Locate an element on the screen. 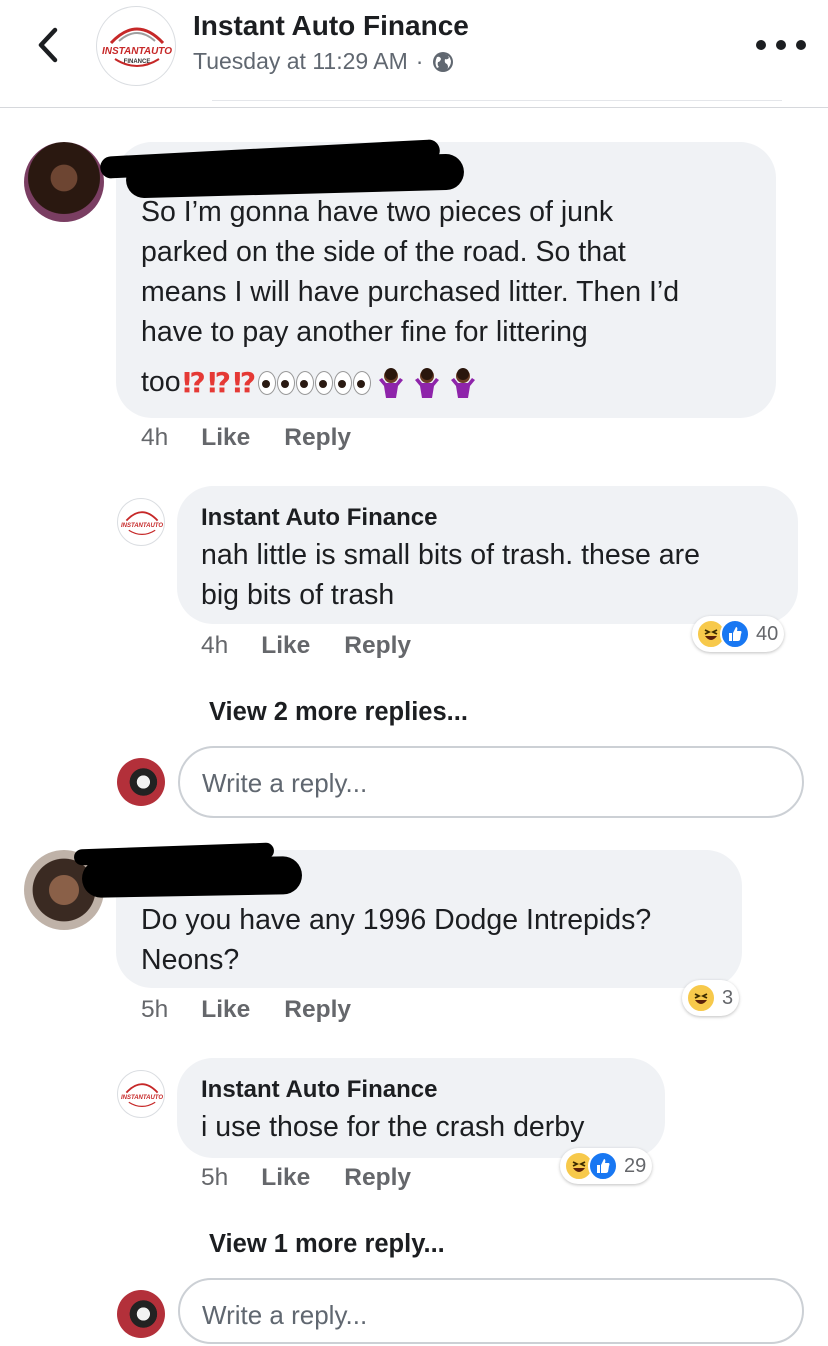 This screenshot has height=1346, width=828. globe-icon is located at coordinates (443, 61).